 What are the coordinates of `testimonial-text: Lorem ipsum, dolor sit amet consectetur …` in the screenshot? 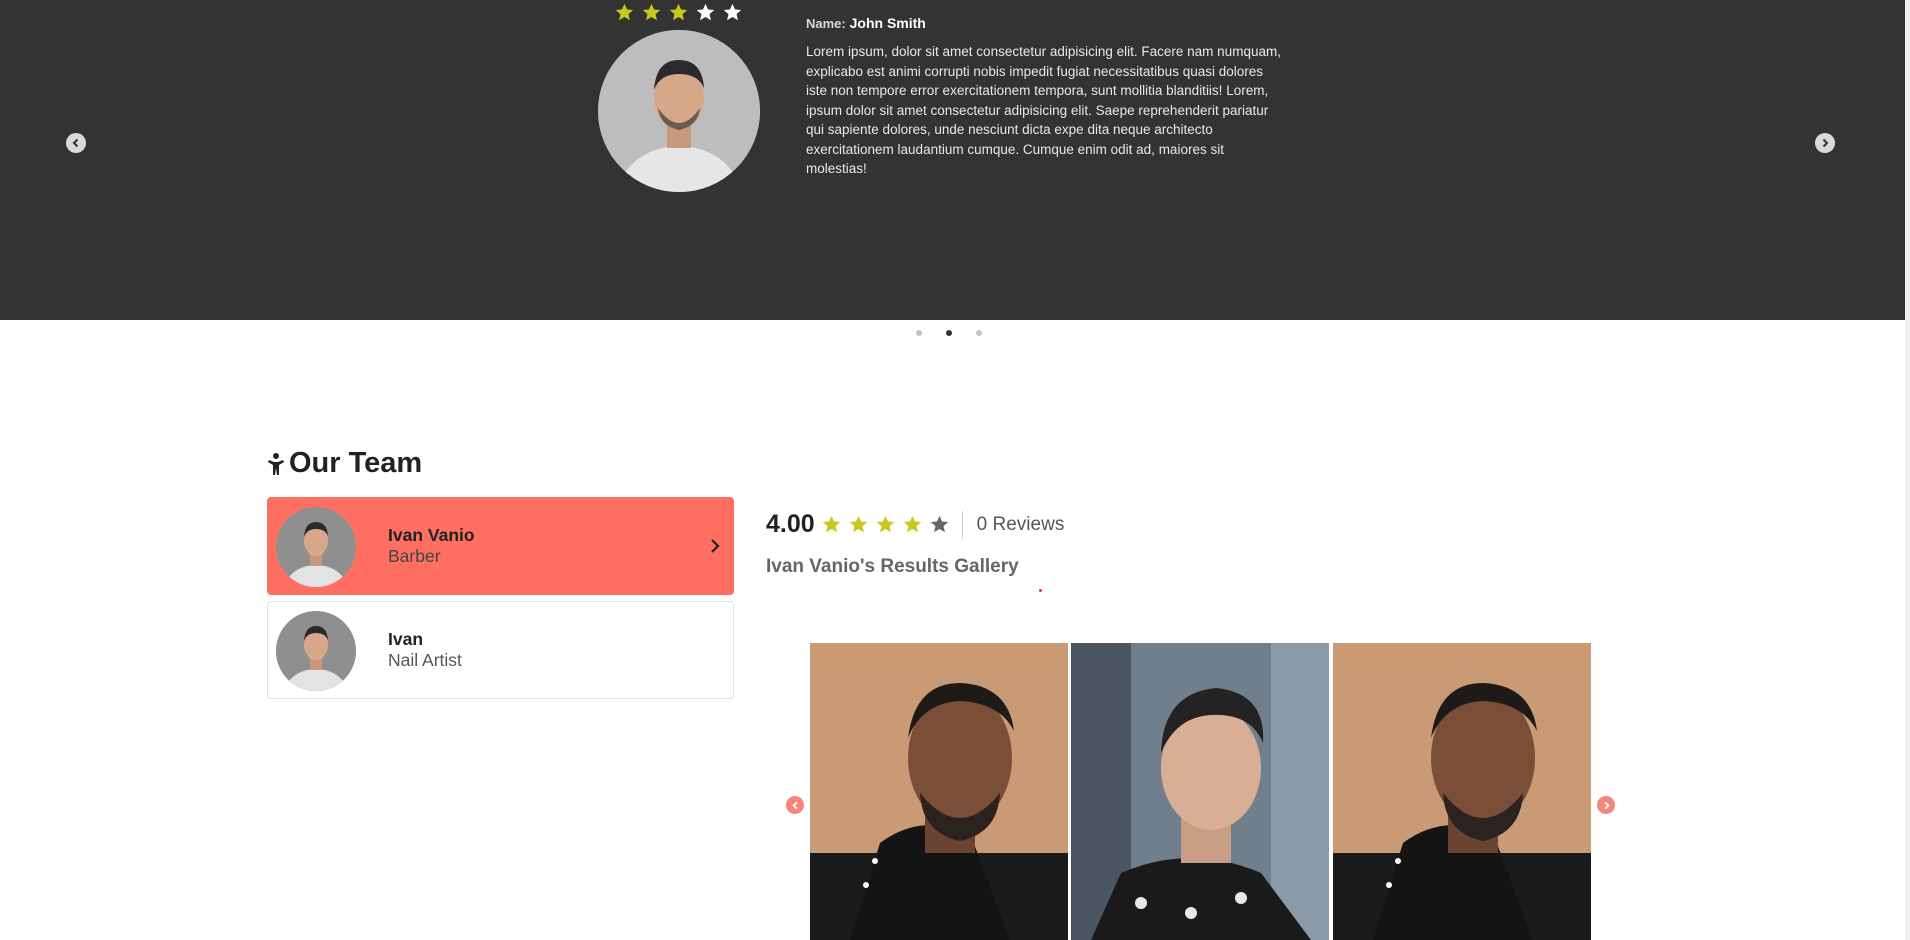 It's located at (1043, 110).